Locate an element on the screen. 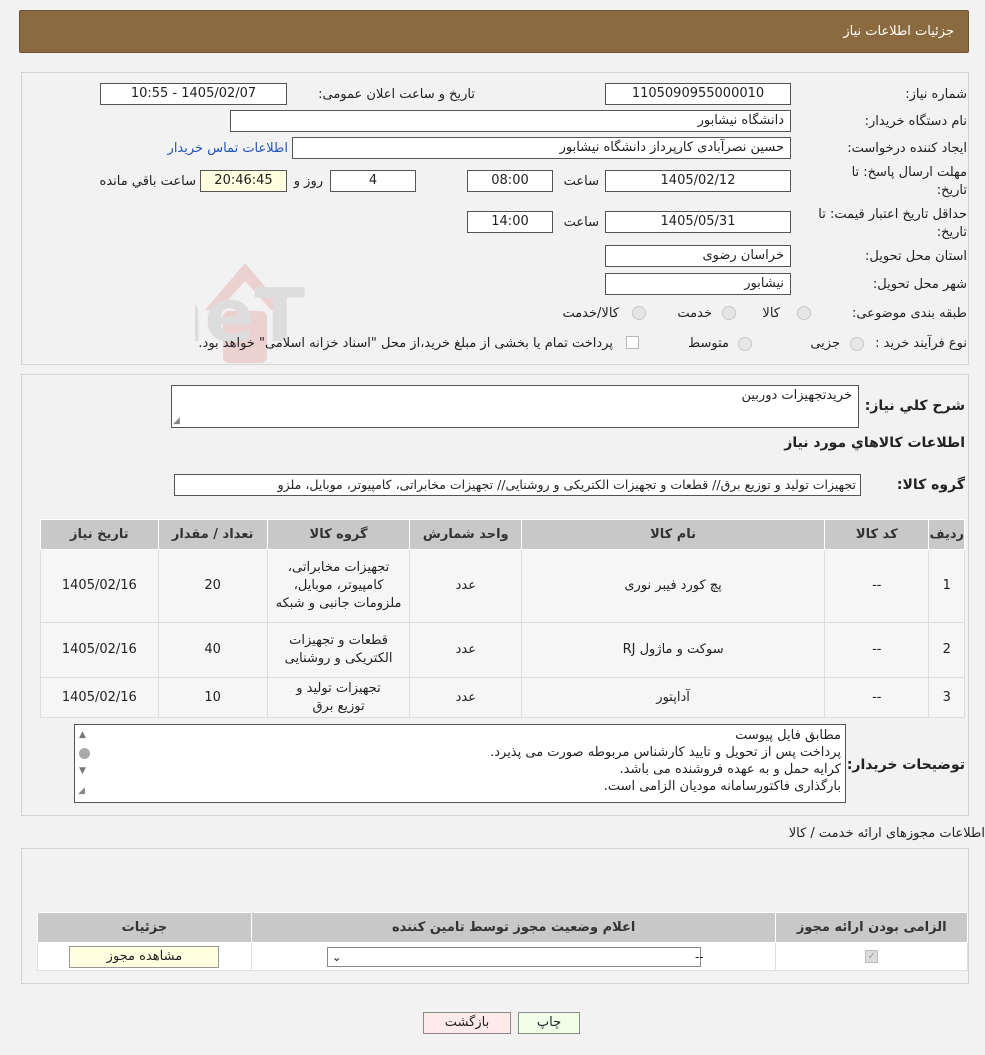  validity-label: حداقل تاریخ اعتبار قیمت: تا تاریخ: is located at coordinates (892, 223).